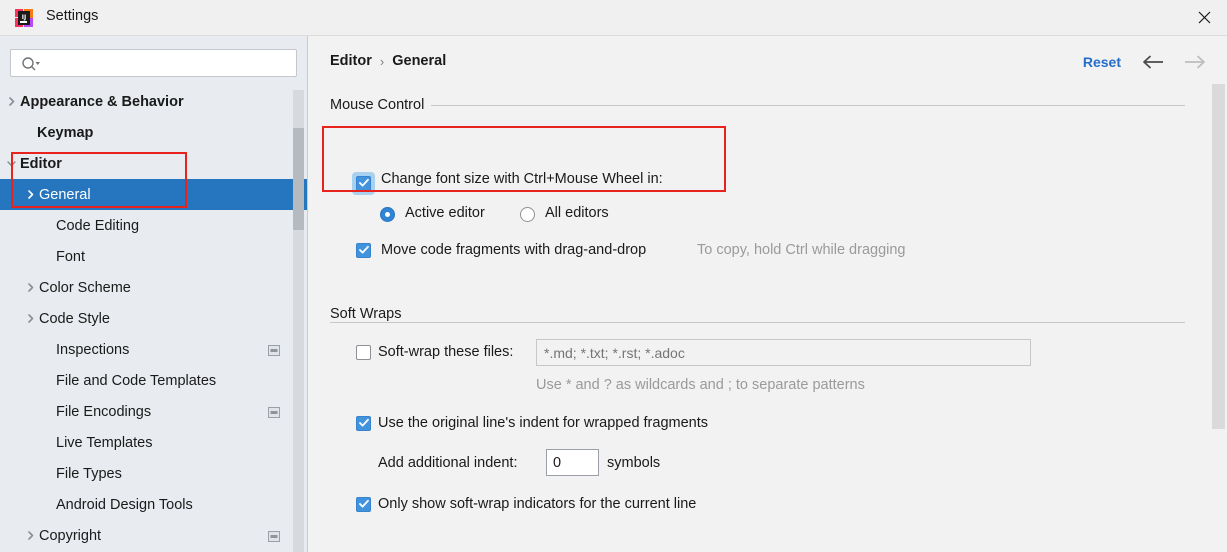 Image resolution: width=1227 pixels, height=552 pixels. I want to click on sidebar-item-label: File and Code Templates, so click(136, 380).